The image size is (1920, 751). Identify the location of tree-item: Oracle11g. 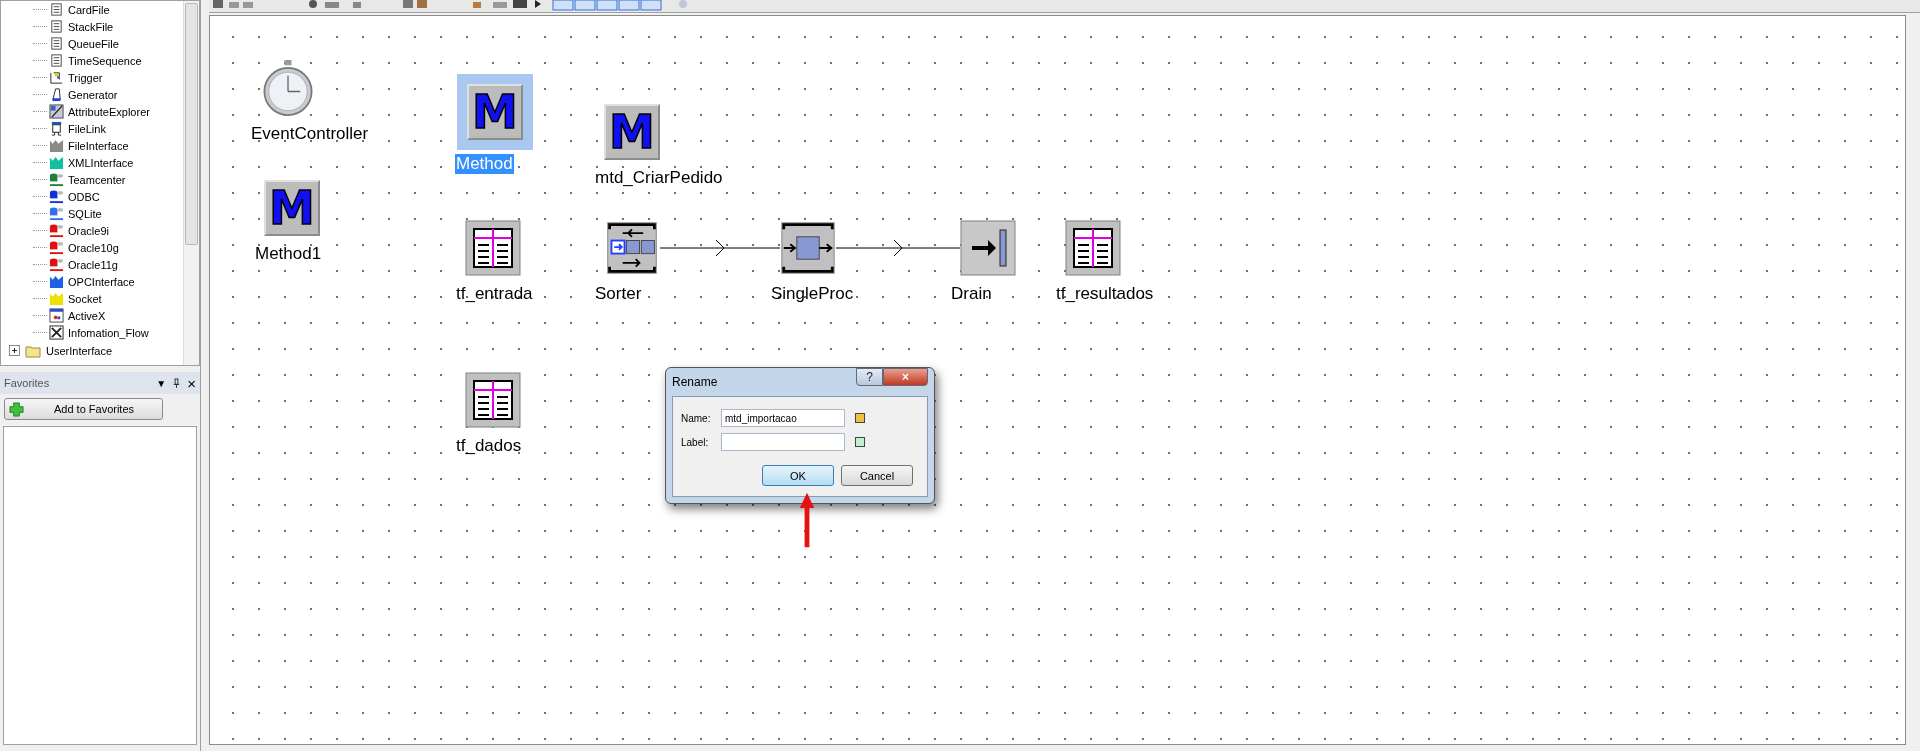
(93, 264).